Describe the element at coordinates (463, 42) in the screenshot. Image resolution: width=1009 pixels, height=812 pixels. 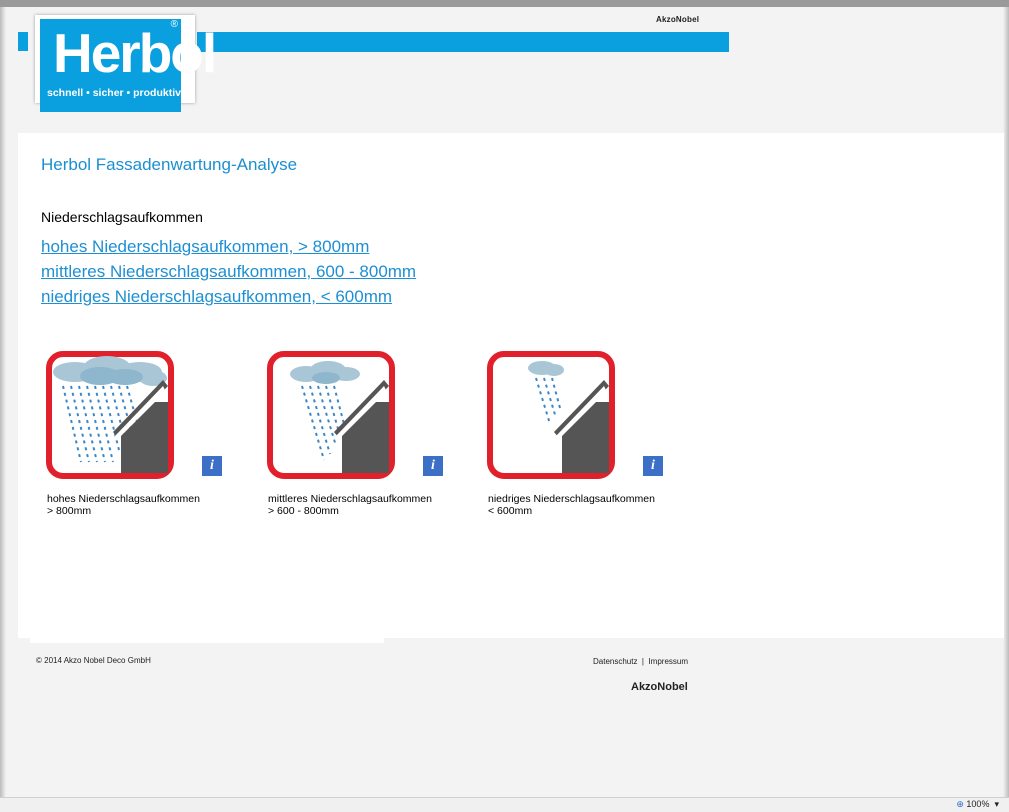
I see `header-accent-bar` at that location.